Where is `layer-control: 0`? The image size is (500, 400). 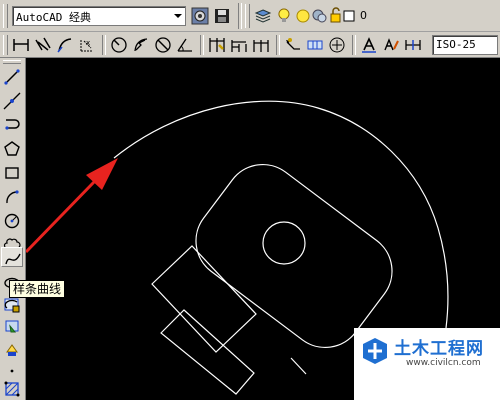 layer-control: 0 is located at coordinates (330, 16).